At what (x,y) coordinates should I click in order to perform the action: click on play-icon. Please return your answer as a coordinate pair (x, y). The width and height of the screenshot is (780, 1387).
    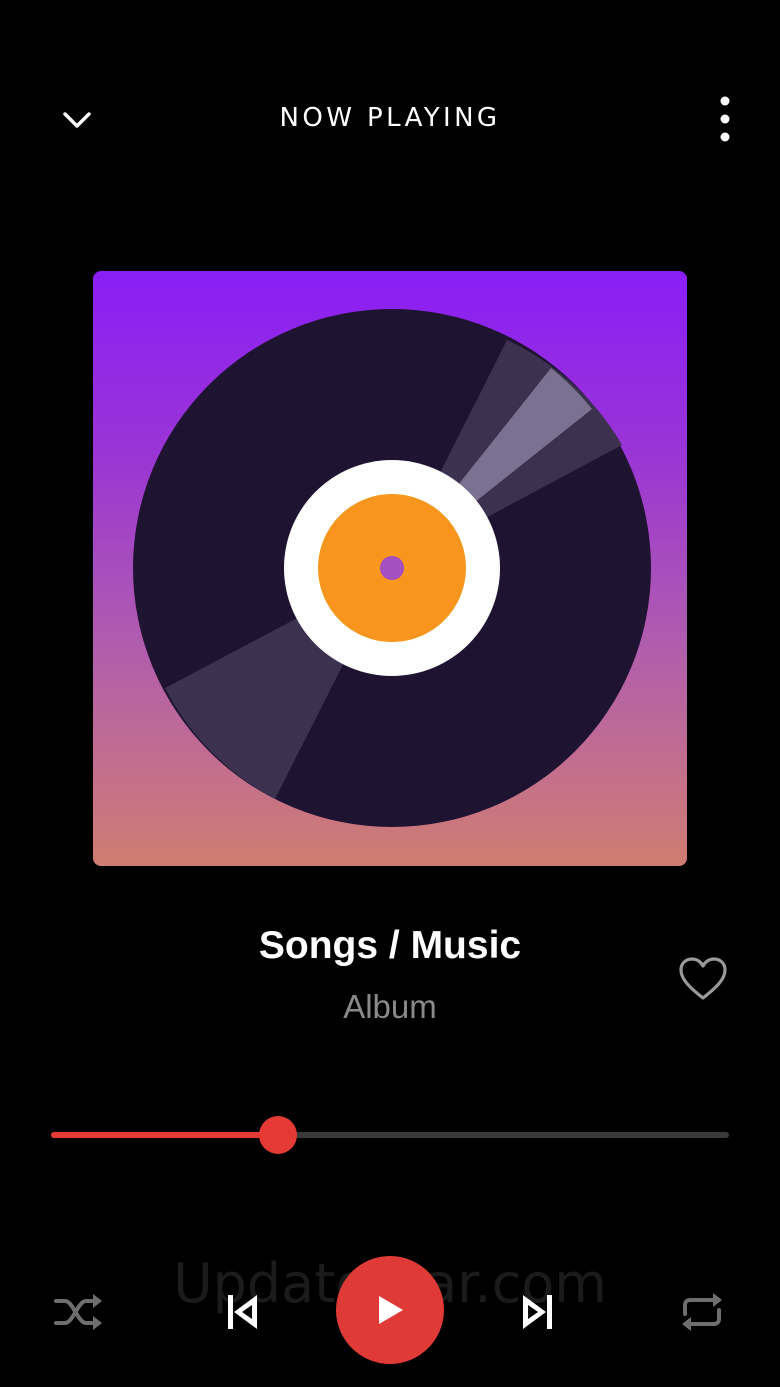
    Looking at the image, I should click on (391, 1310).